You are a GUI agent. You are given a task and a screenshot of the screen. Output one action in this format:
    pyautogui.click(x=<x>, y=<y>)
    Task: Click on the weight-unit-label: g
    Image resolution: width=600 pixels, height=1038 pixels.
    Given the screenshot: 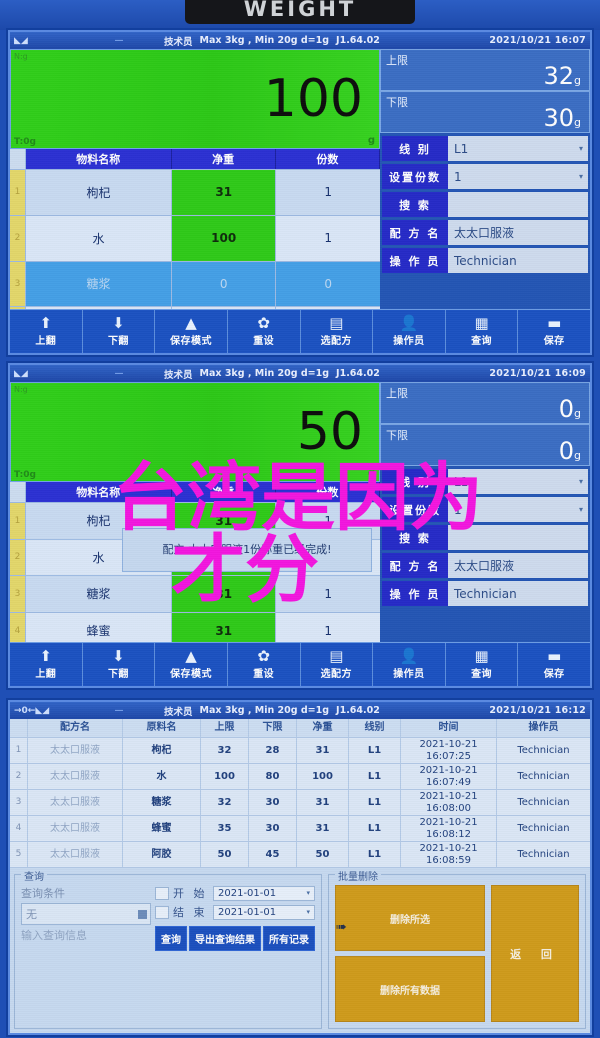 What is the action you would take?
    pyautogui.click(x=371, y=473)
    